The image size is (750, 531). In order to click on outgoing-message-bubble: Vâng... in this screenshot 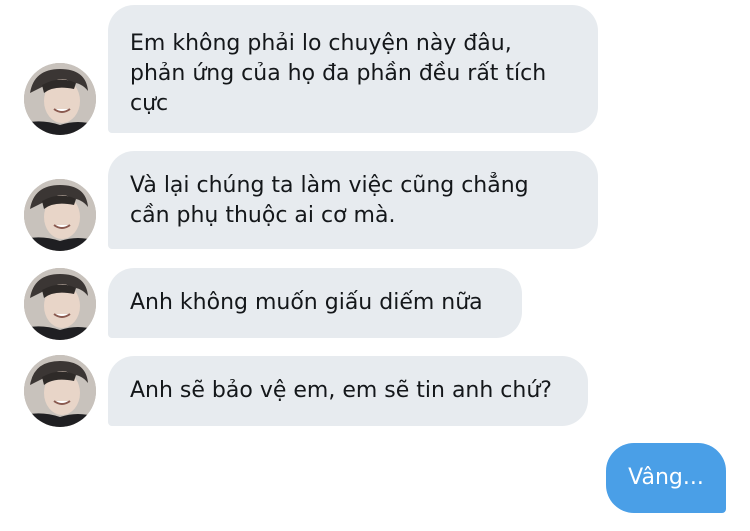, I will do `click(666, 478)`.